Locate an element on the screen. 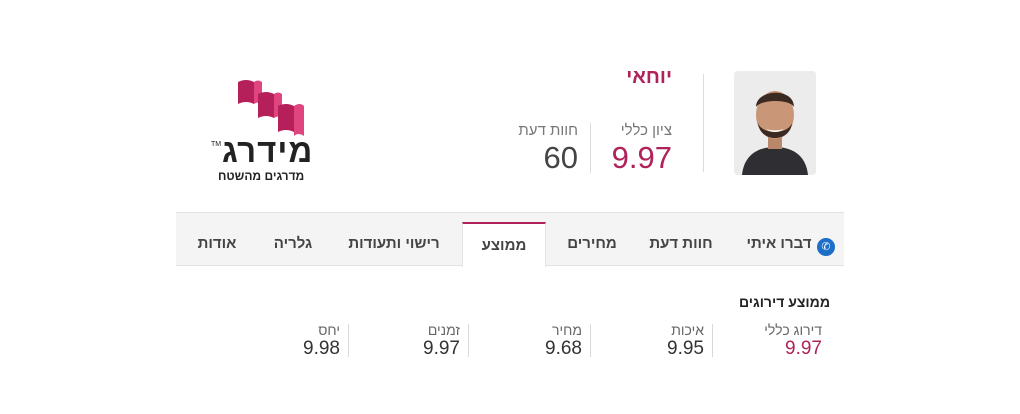 The image size is (1020, 414). rating-label: מחיר is located at coordinates (567, 330).